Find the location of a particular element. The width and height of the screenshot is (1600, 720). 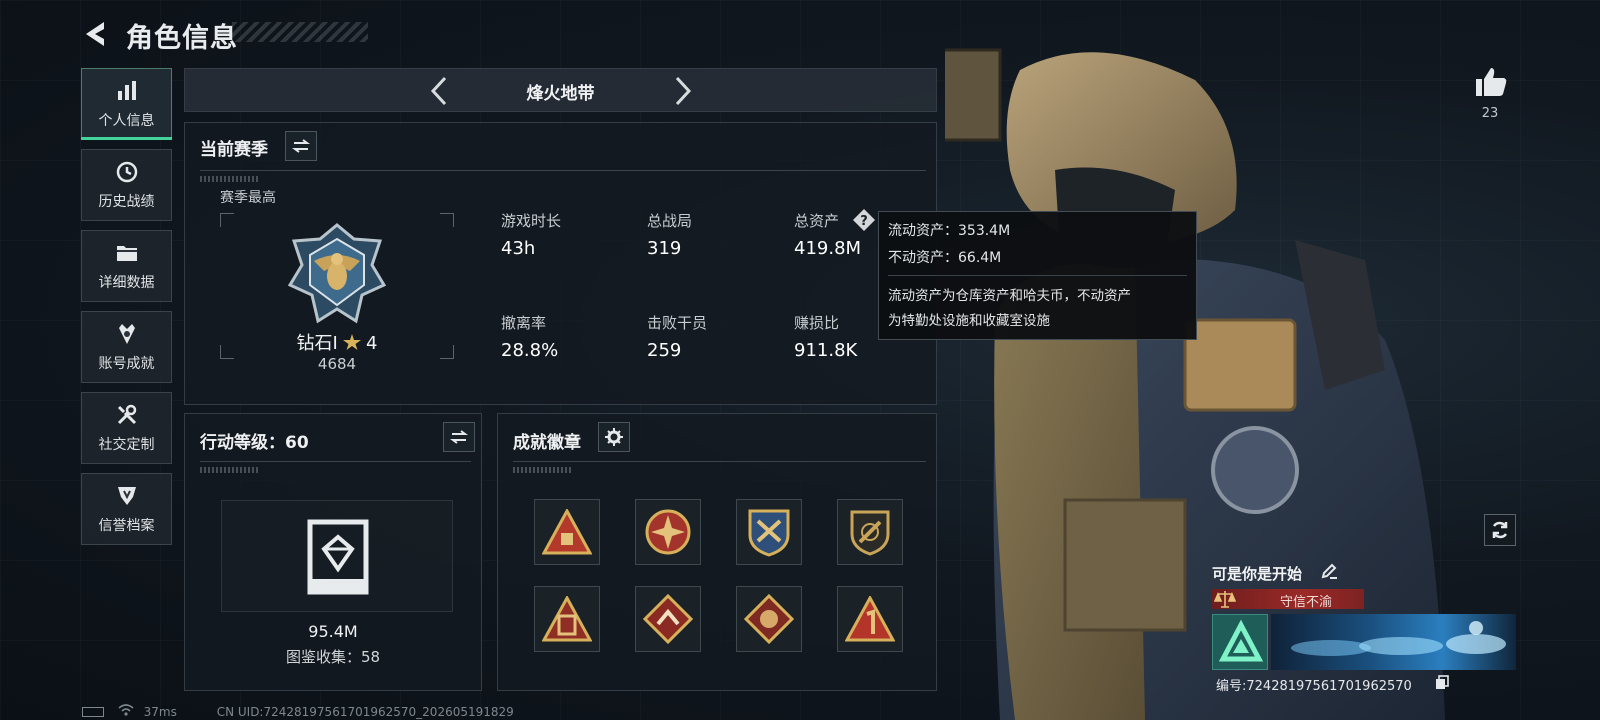

medal-icon is located at coordinates (127, 334).